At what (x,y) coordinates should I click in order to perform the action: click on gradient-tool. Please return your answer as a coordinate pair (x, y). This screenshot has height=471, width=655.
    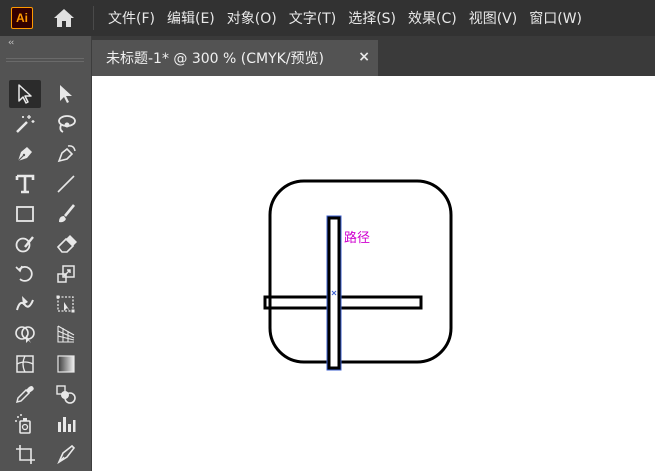
    Looking at the image, I should click on (66, 364).